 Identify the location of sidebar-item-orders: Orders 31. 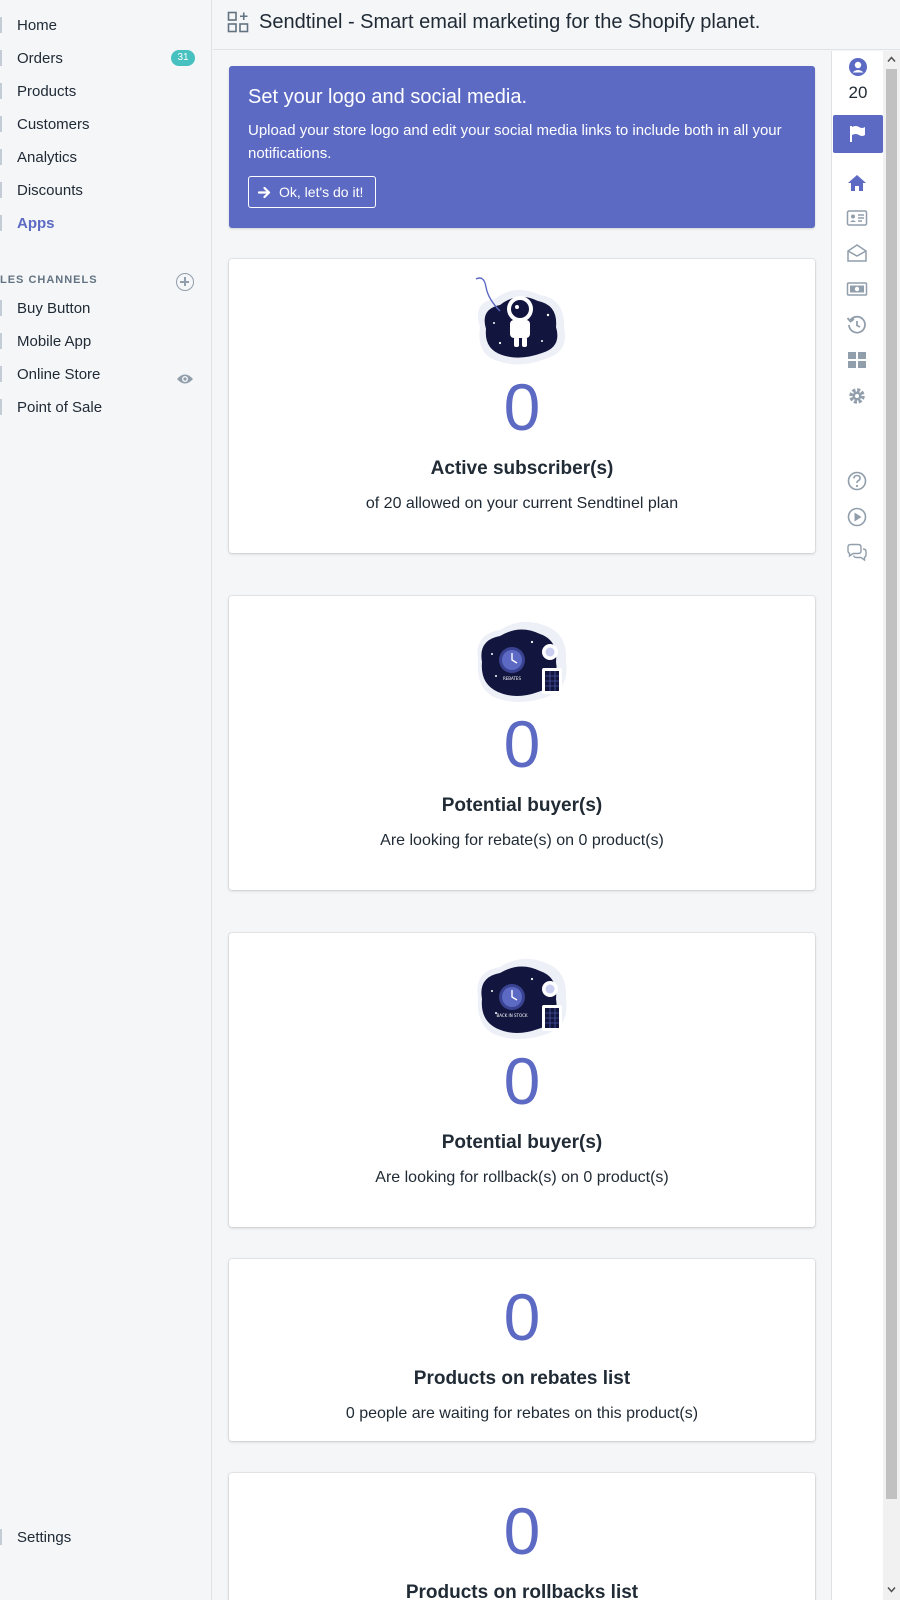
(106, 58).